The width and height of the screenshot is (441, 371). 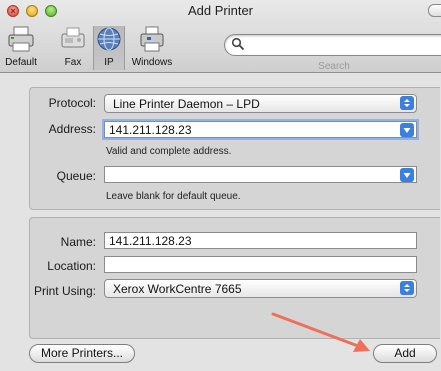 What do you see at coordinates (238, 44) in the screenshot?
I see `search-icon` at bounding box center [238, 44].